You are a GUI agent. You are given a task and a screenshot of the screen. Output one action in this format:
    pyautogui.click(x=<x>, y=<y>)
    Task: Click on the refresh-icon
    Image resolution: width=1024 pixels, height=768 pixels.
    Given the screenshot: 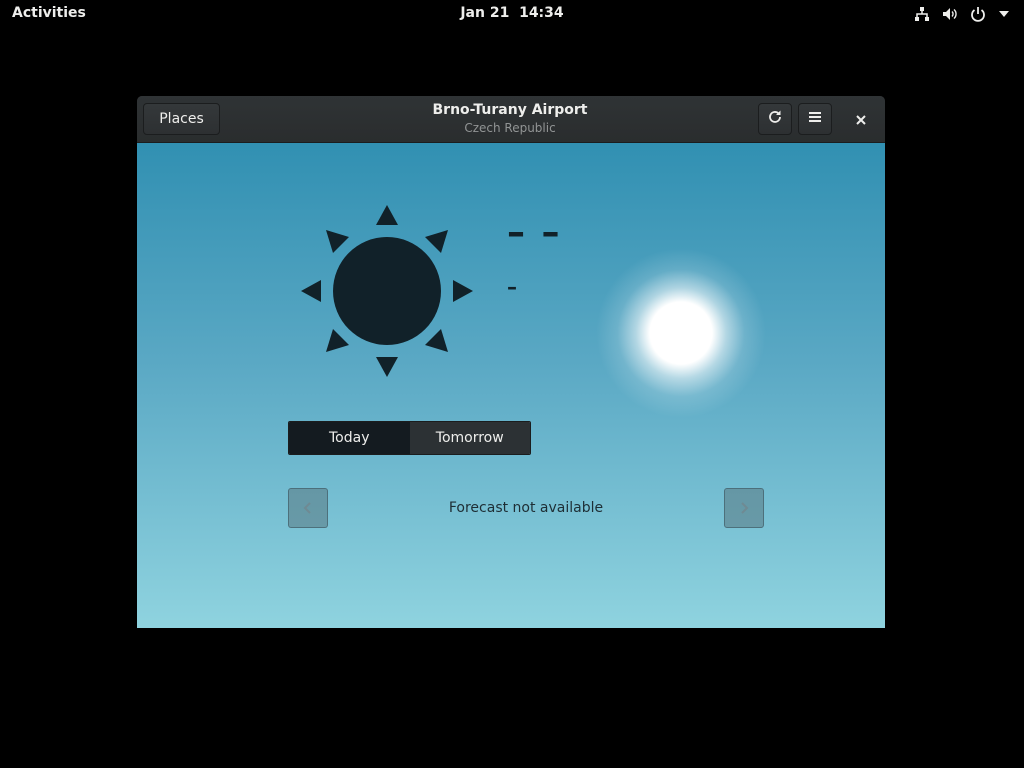 What is the action you would take?
    pyautogui.click(x=775, y=119)
    